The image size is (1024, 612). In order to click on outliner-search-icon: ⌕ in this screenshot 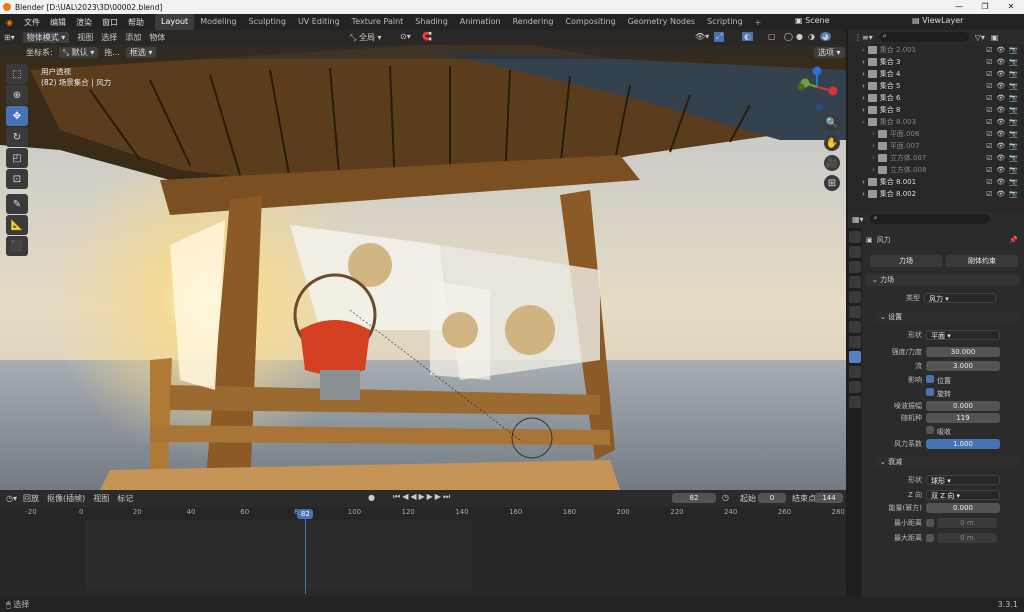, I will do `click(923, 37)`.